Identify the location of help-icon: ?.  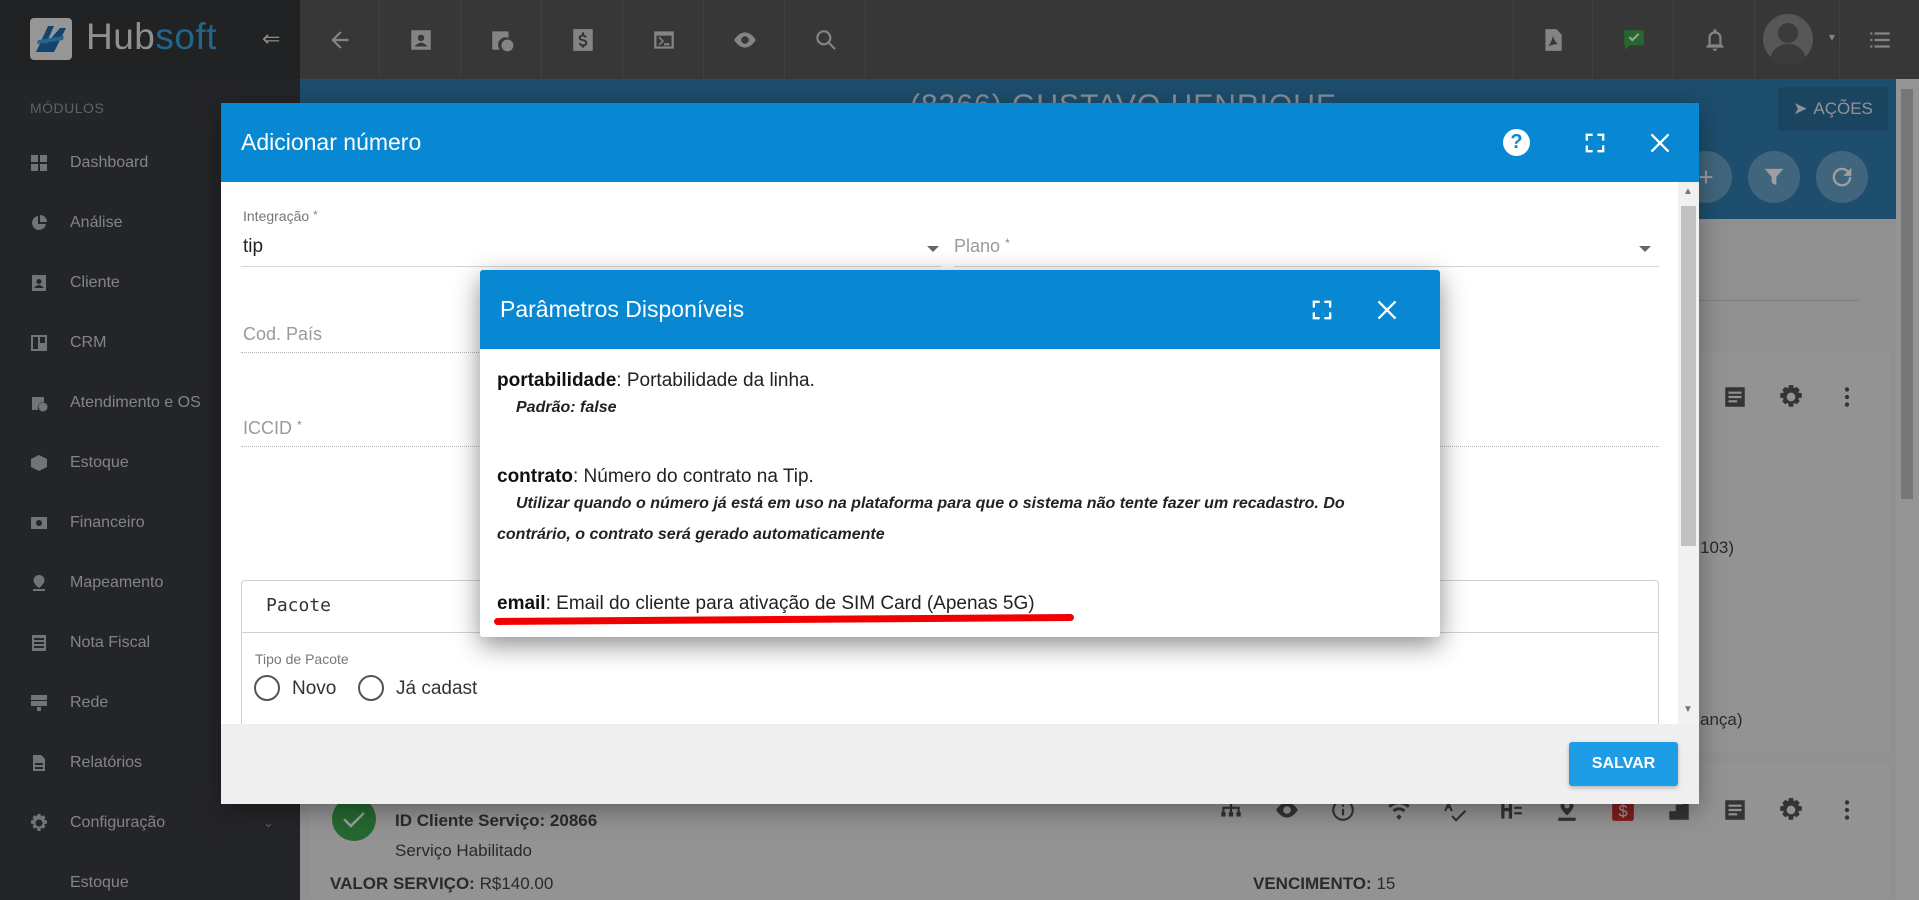
(1516, 142).